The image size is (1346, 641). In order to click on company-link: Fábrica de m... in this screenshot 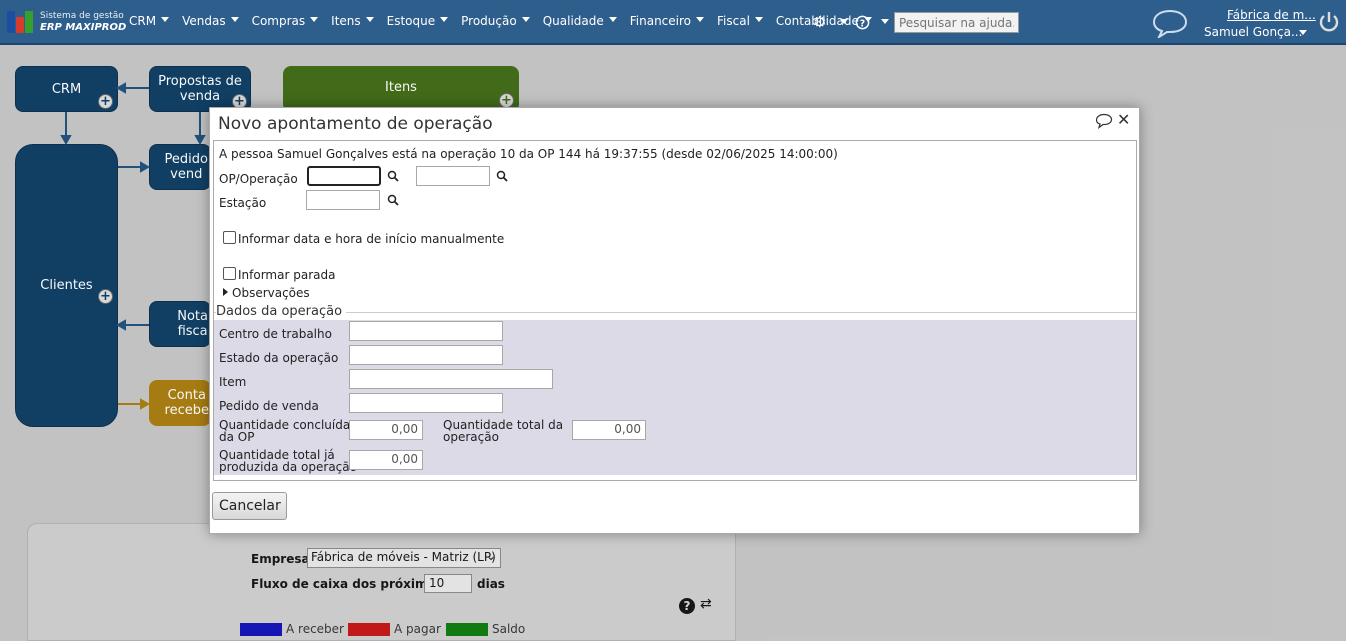, I will do `click(1271, 15)`.